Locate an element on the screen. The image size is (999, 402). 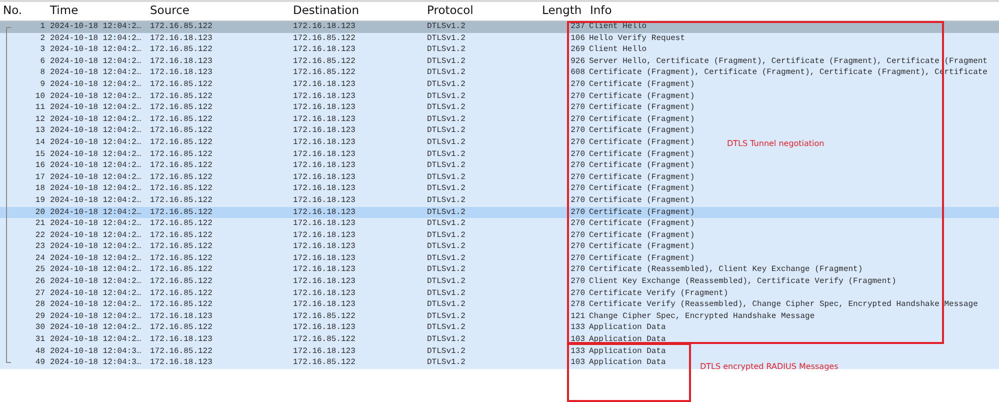
packet-number: 10 is located at coordinates (40, 96).